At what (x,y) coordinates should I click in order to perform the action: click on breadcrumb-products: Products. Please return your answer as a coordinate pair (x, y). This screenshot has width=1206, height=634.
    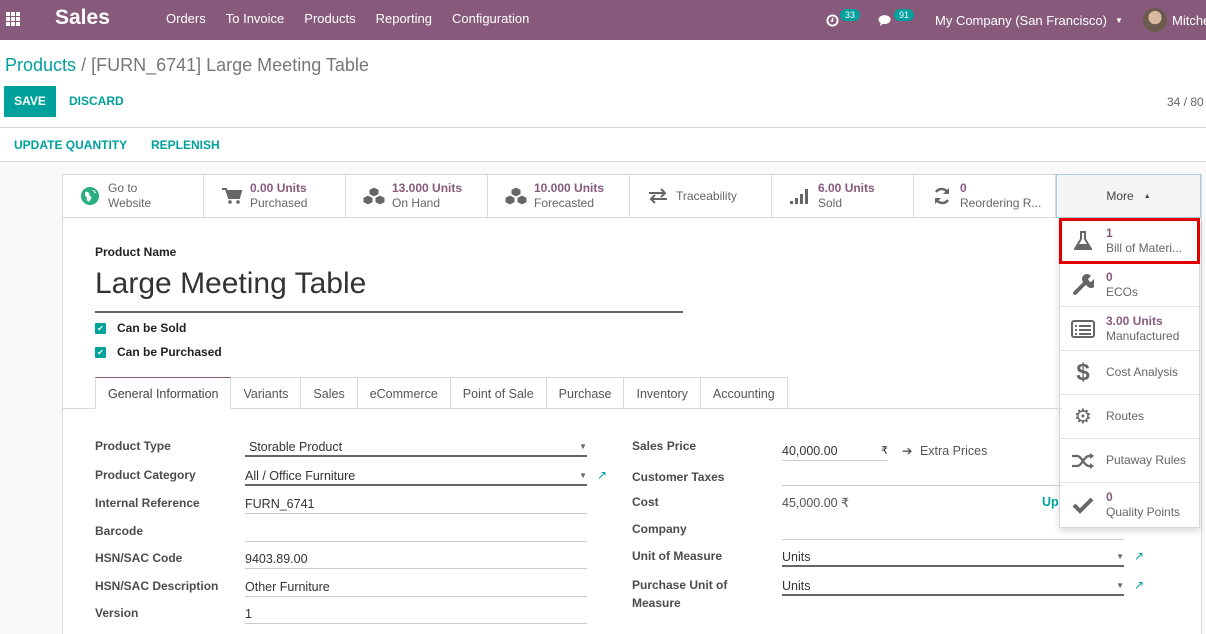
    Looking at the image, I should click on (40, 65).